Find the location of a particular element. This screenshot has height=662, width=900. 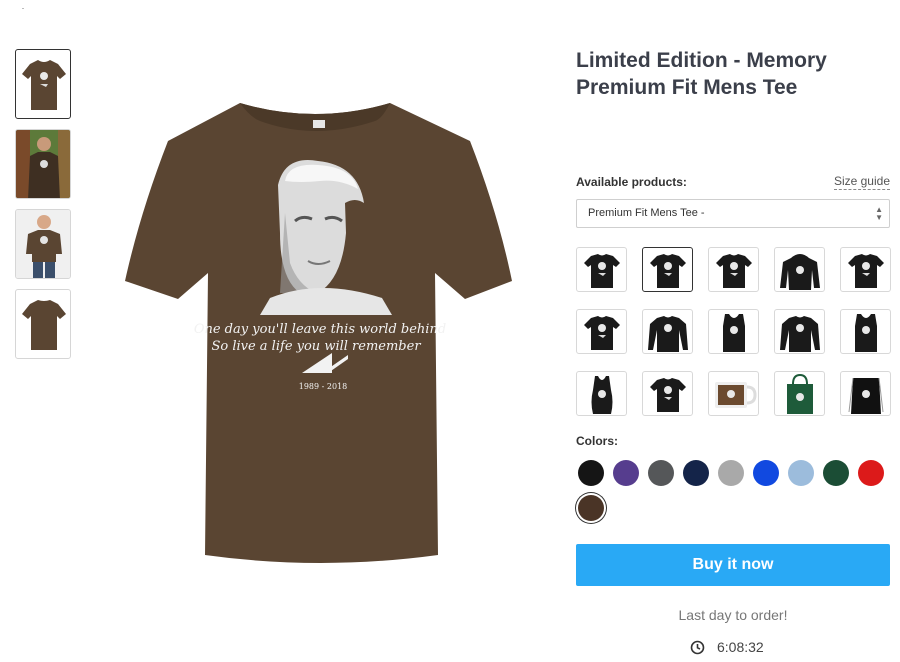

product-variant-classic-tee is located at coordinates (601, 269).